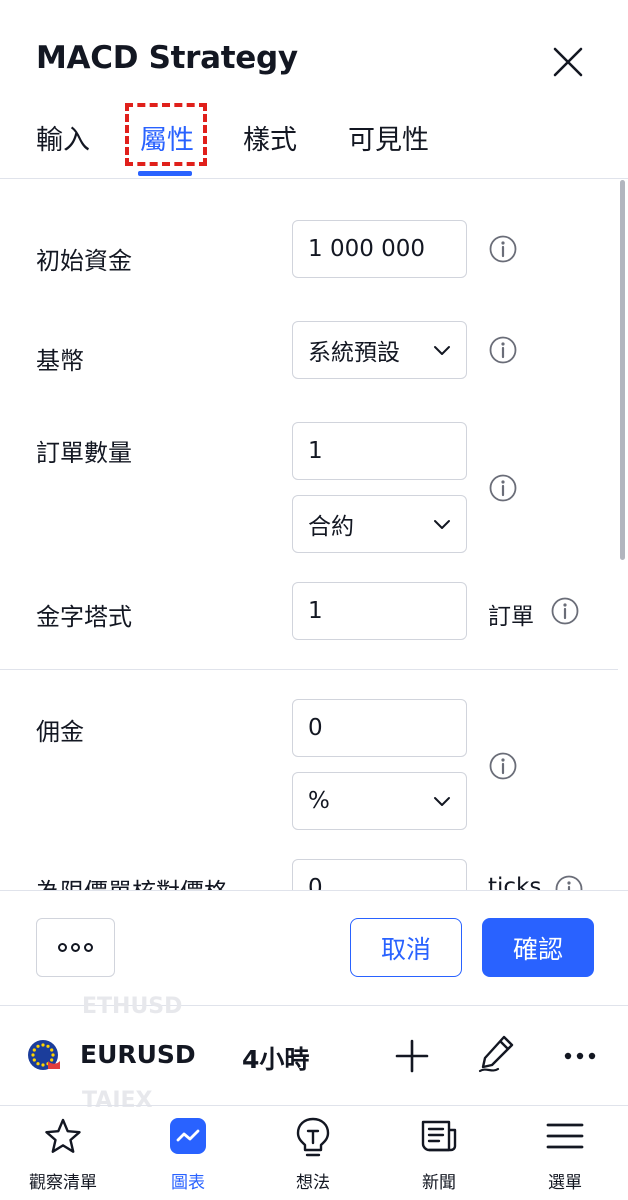 This screenshot has width=628, height=1200. I want to click on dialog-title: MACD Strategy, so click(167, 58).